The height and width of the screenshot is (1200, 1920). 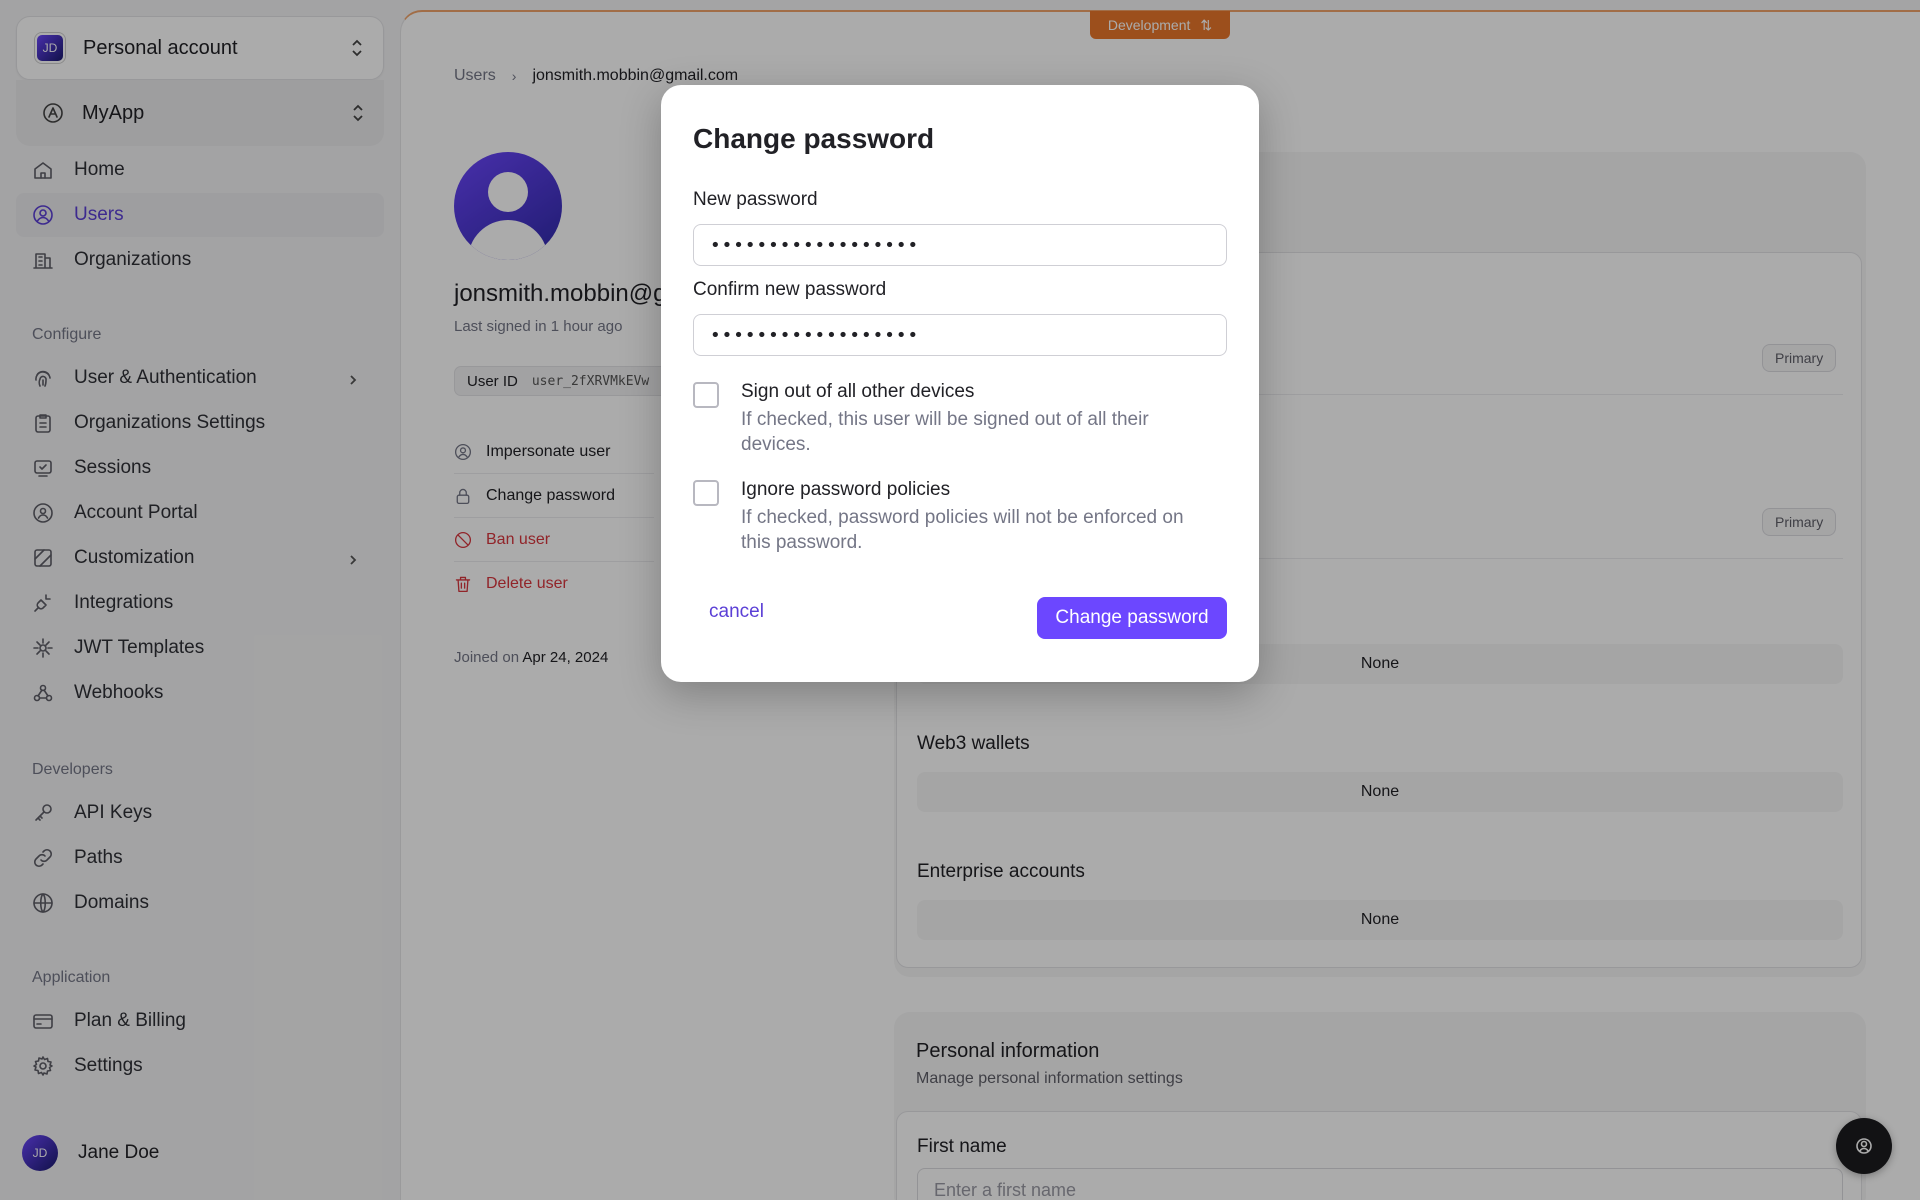 I want to click on new-password-label: New password, so click(x=755, y=199).